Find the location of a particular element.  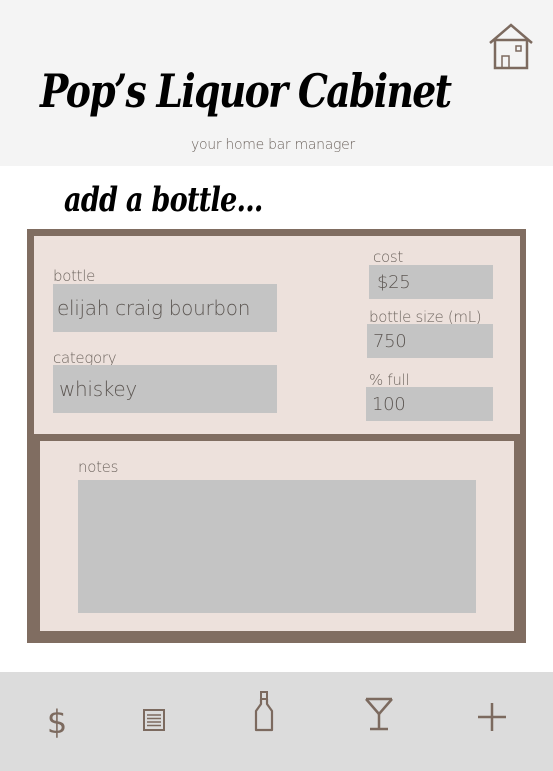

nav-add-button is located at coordinates (492, 717).